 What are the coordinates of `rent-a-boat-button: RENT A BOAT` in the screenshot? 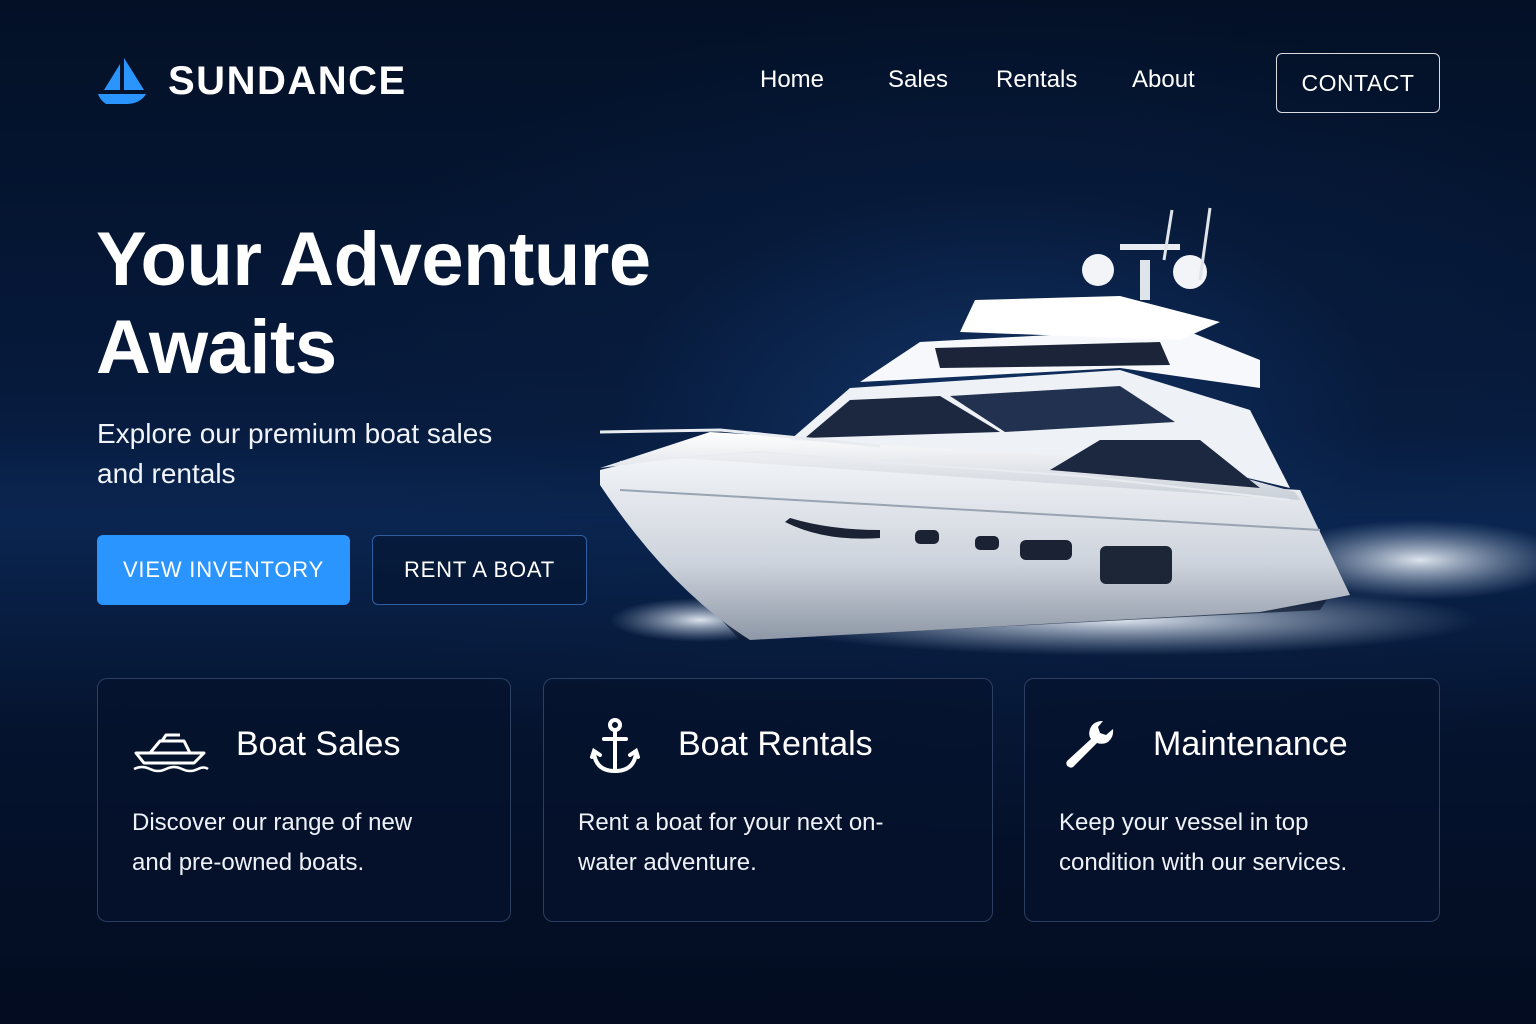 It's located at (479, 570).